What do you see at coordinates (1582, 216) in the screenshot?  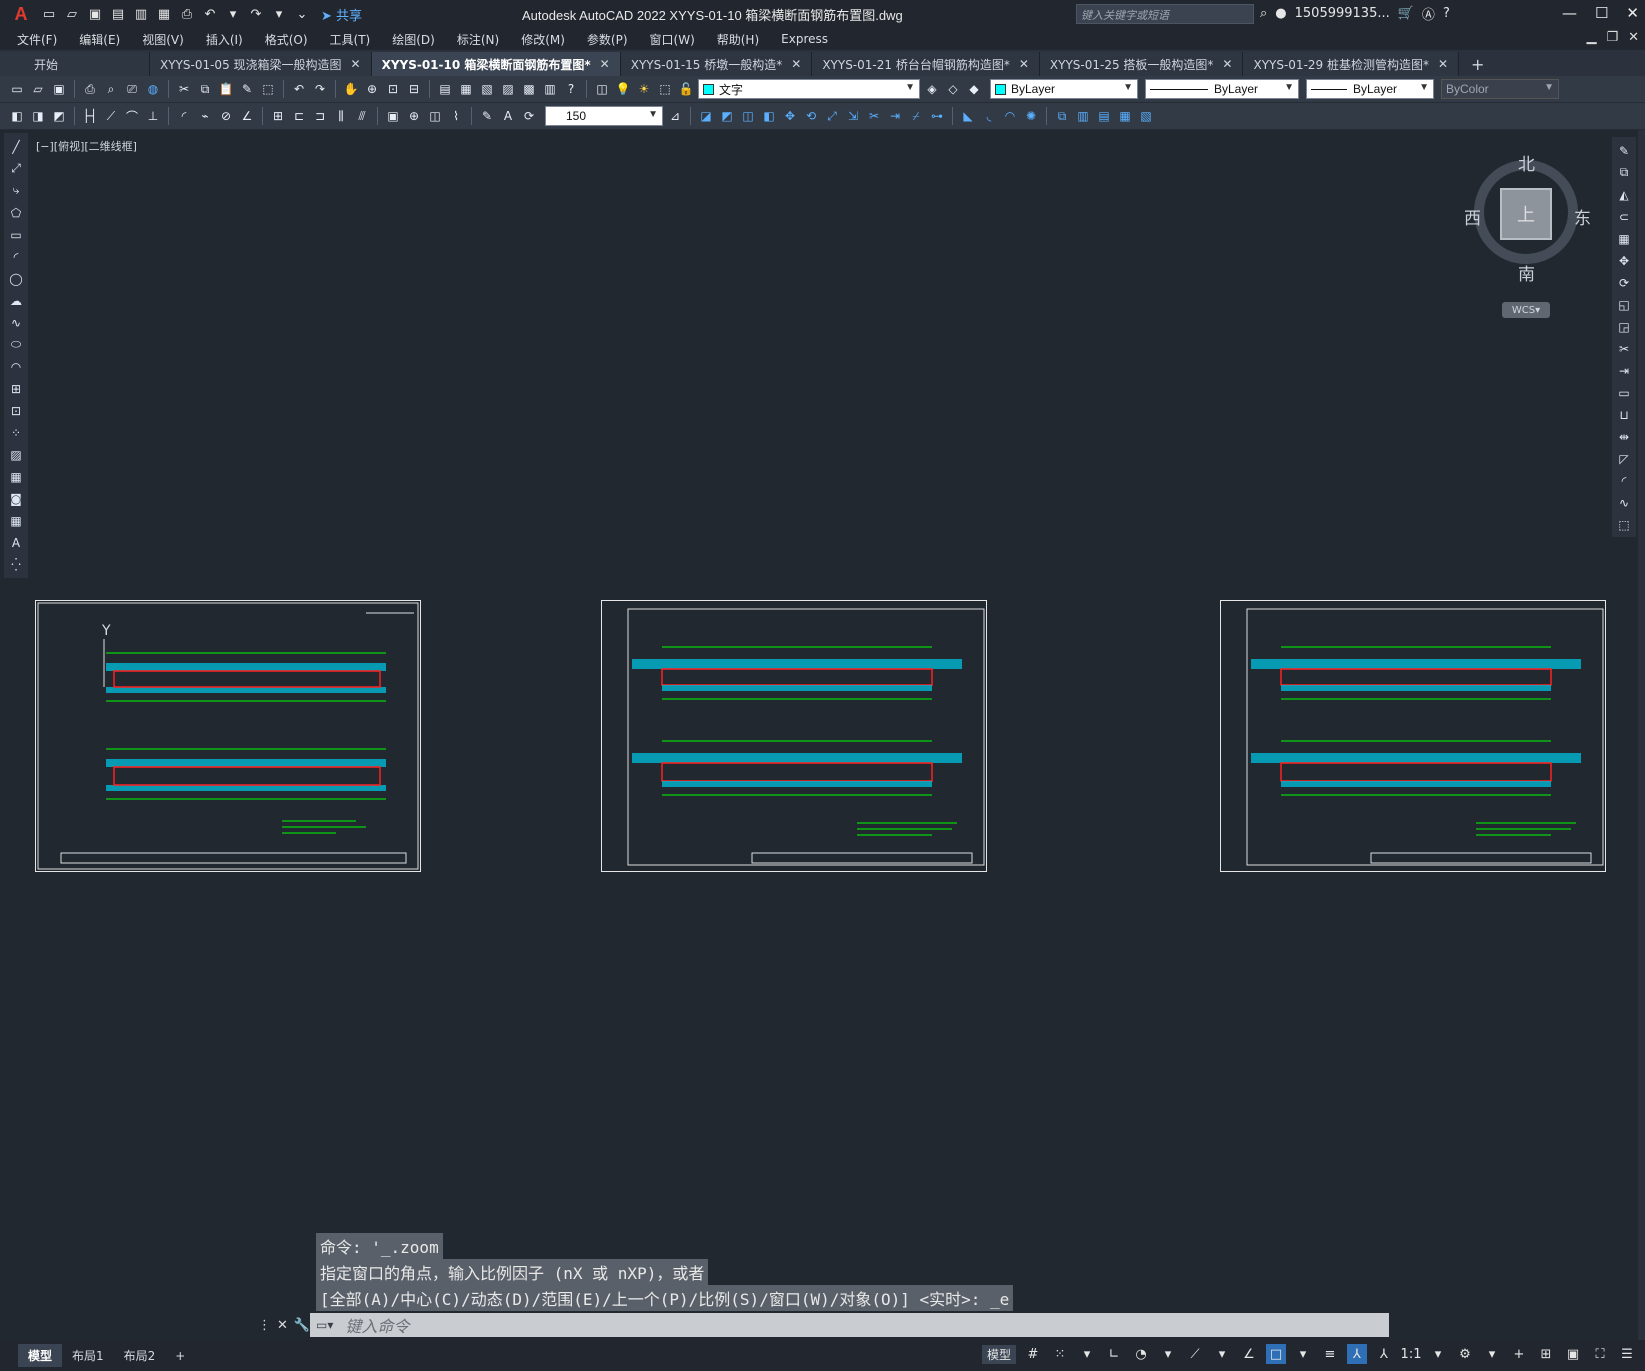 I see `compass-east: 东` at bounding box center [1582, 216].